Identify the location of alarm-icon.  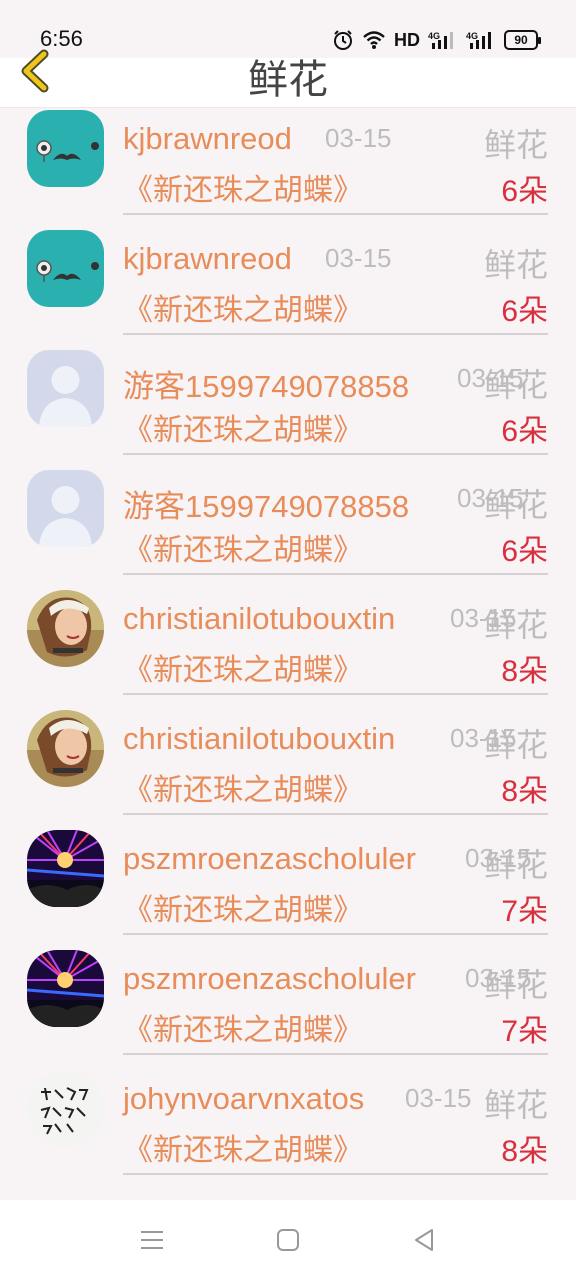
(343, 40).